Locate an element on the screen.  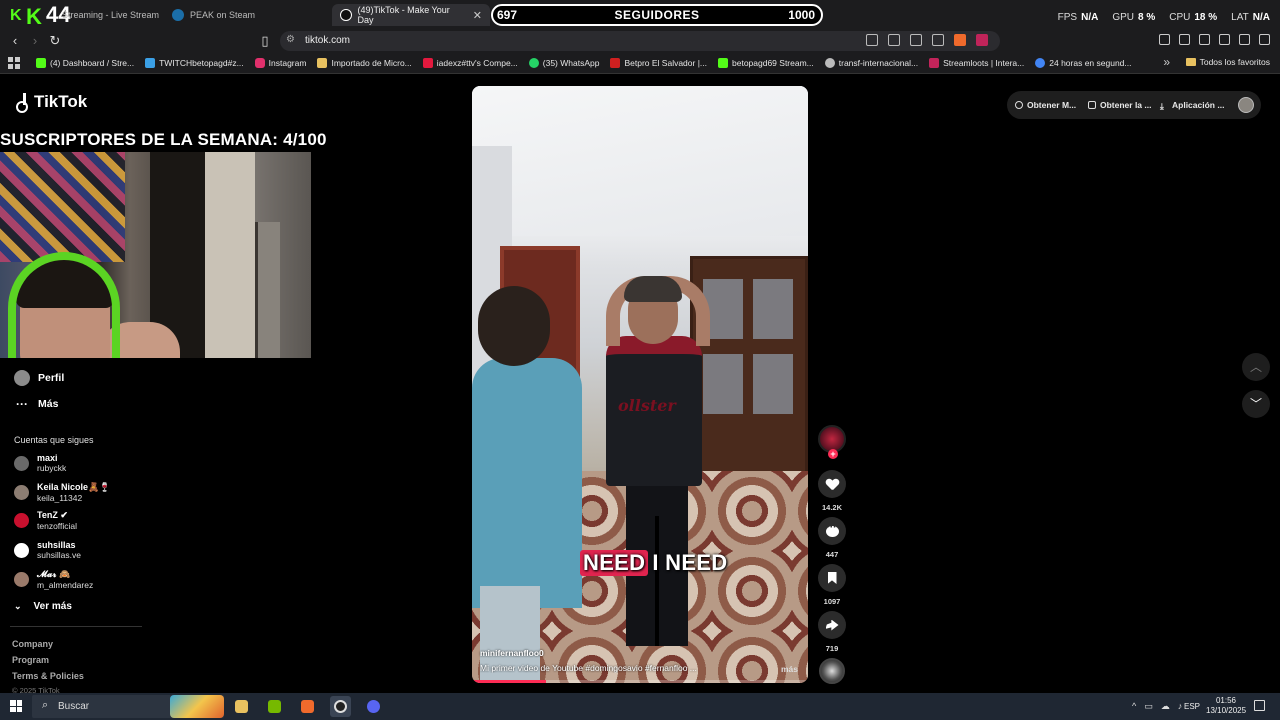
see-more-button: ⌄ Ver más is located at coordinates (43, 606).